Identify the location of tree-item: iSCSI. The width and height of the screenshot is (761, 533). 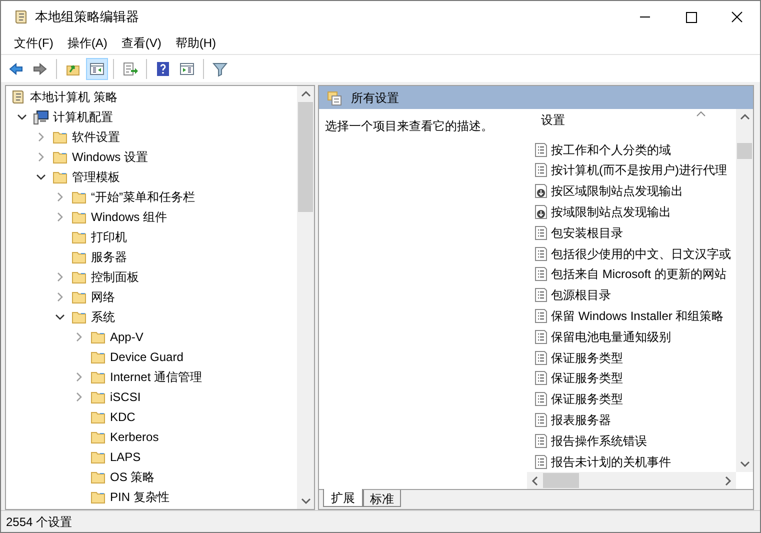
(125, 397).